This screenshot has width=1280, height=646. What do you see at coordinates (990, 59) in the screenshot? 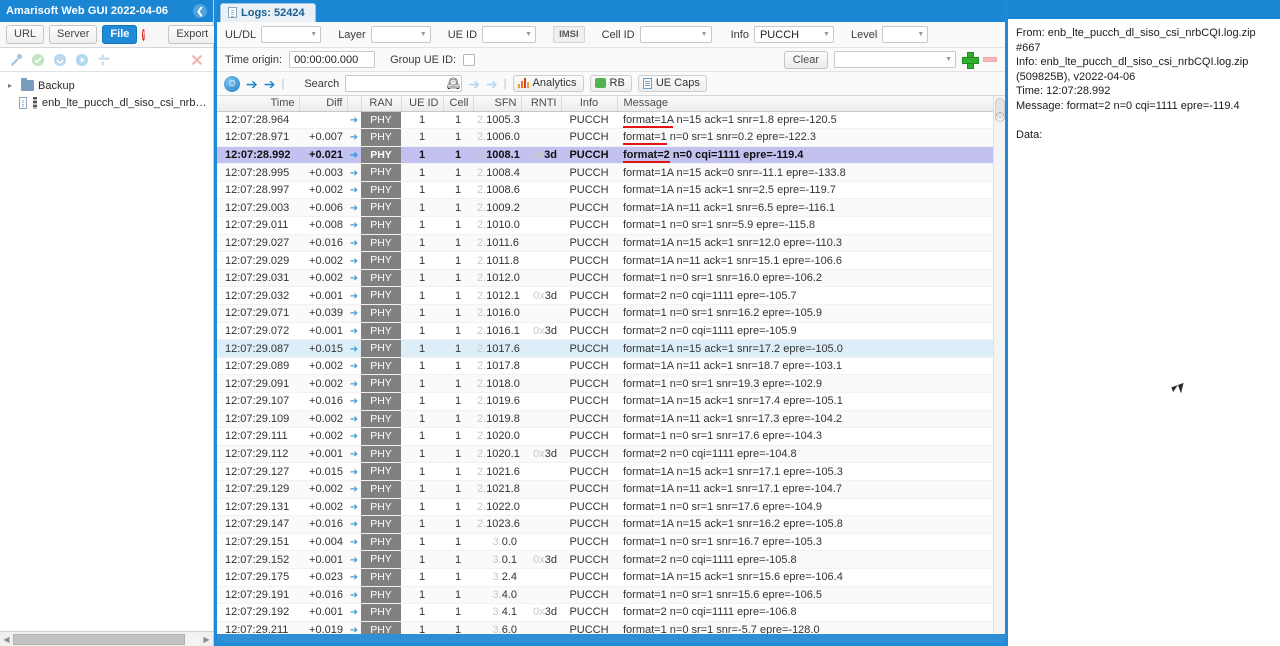
I see `minus-icon` at bounding box center [990, 59].